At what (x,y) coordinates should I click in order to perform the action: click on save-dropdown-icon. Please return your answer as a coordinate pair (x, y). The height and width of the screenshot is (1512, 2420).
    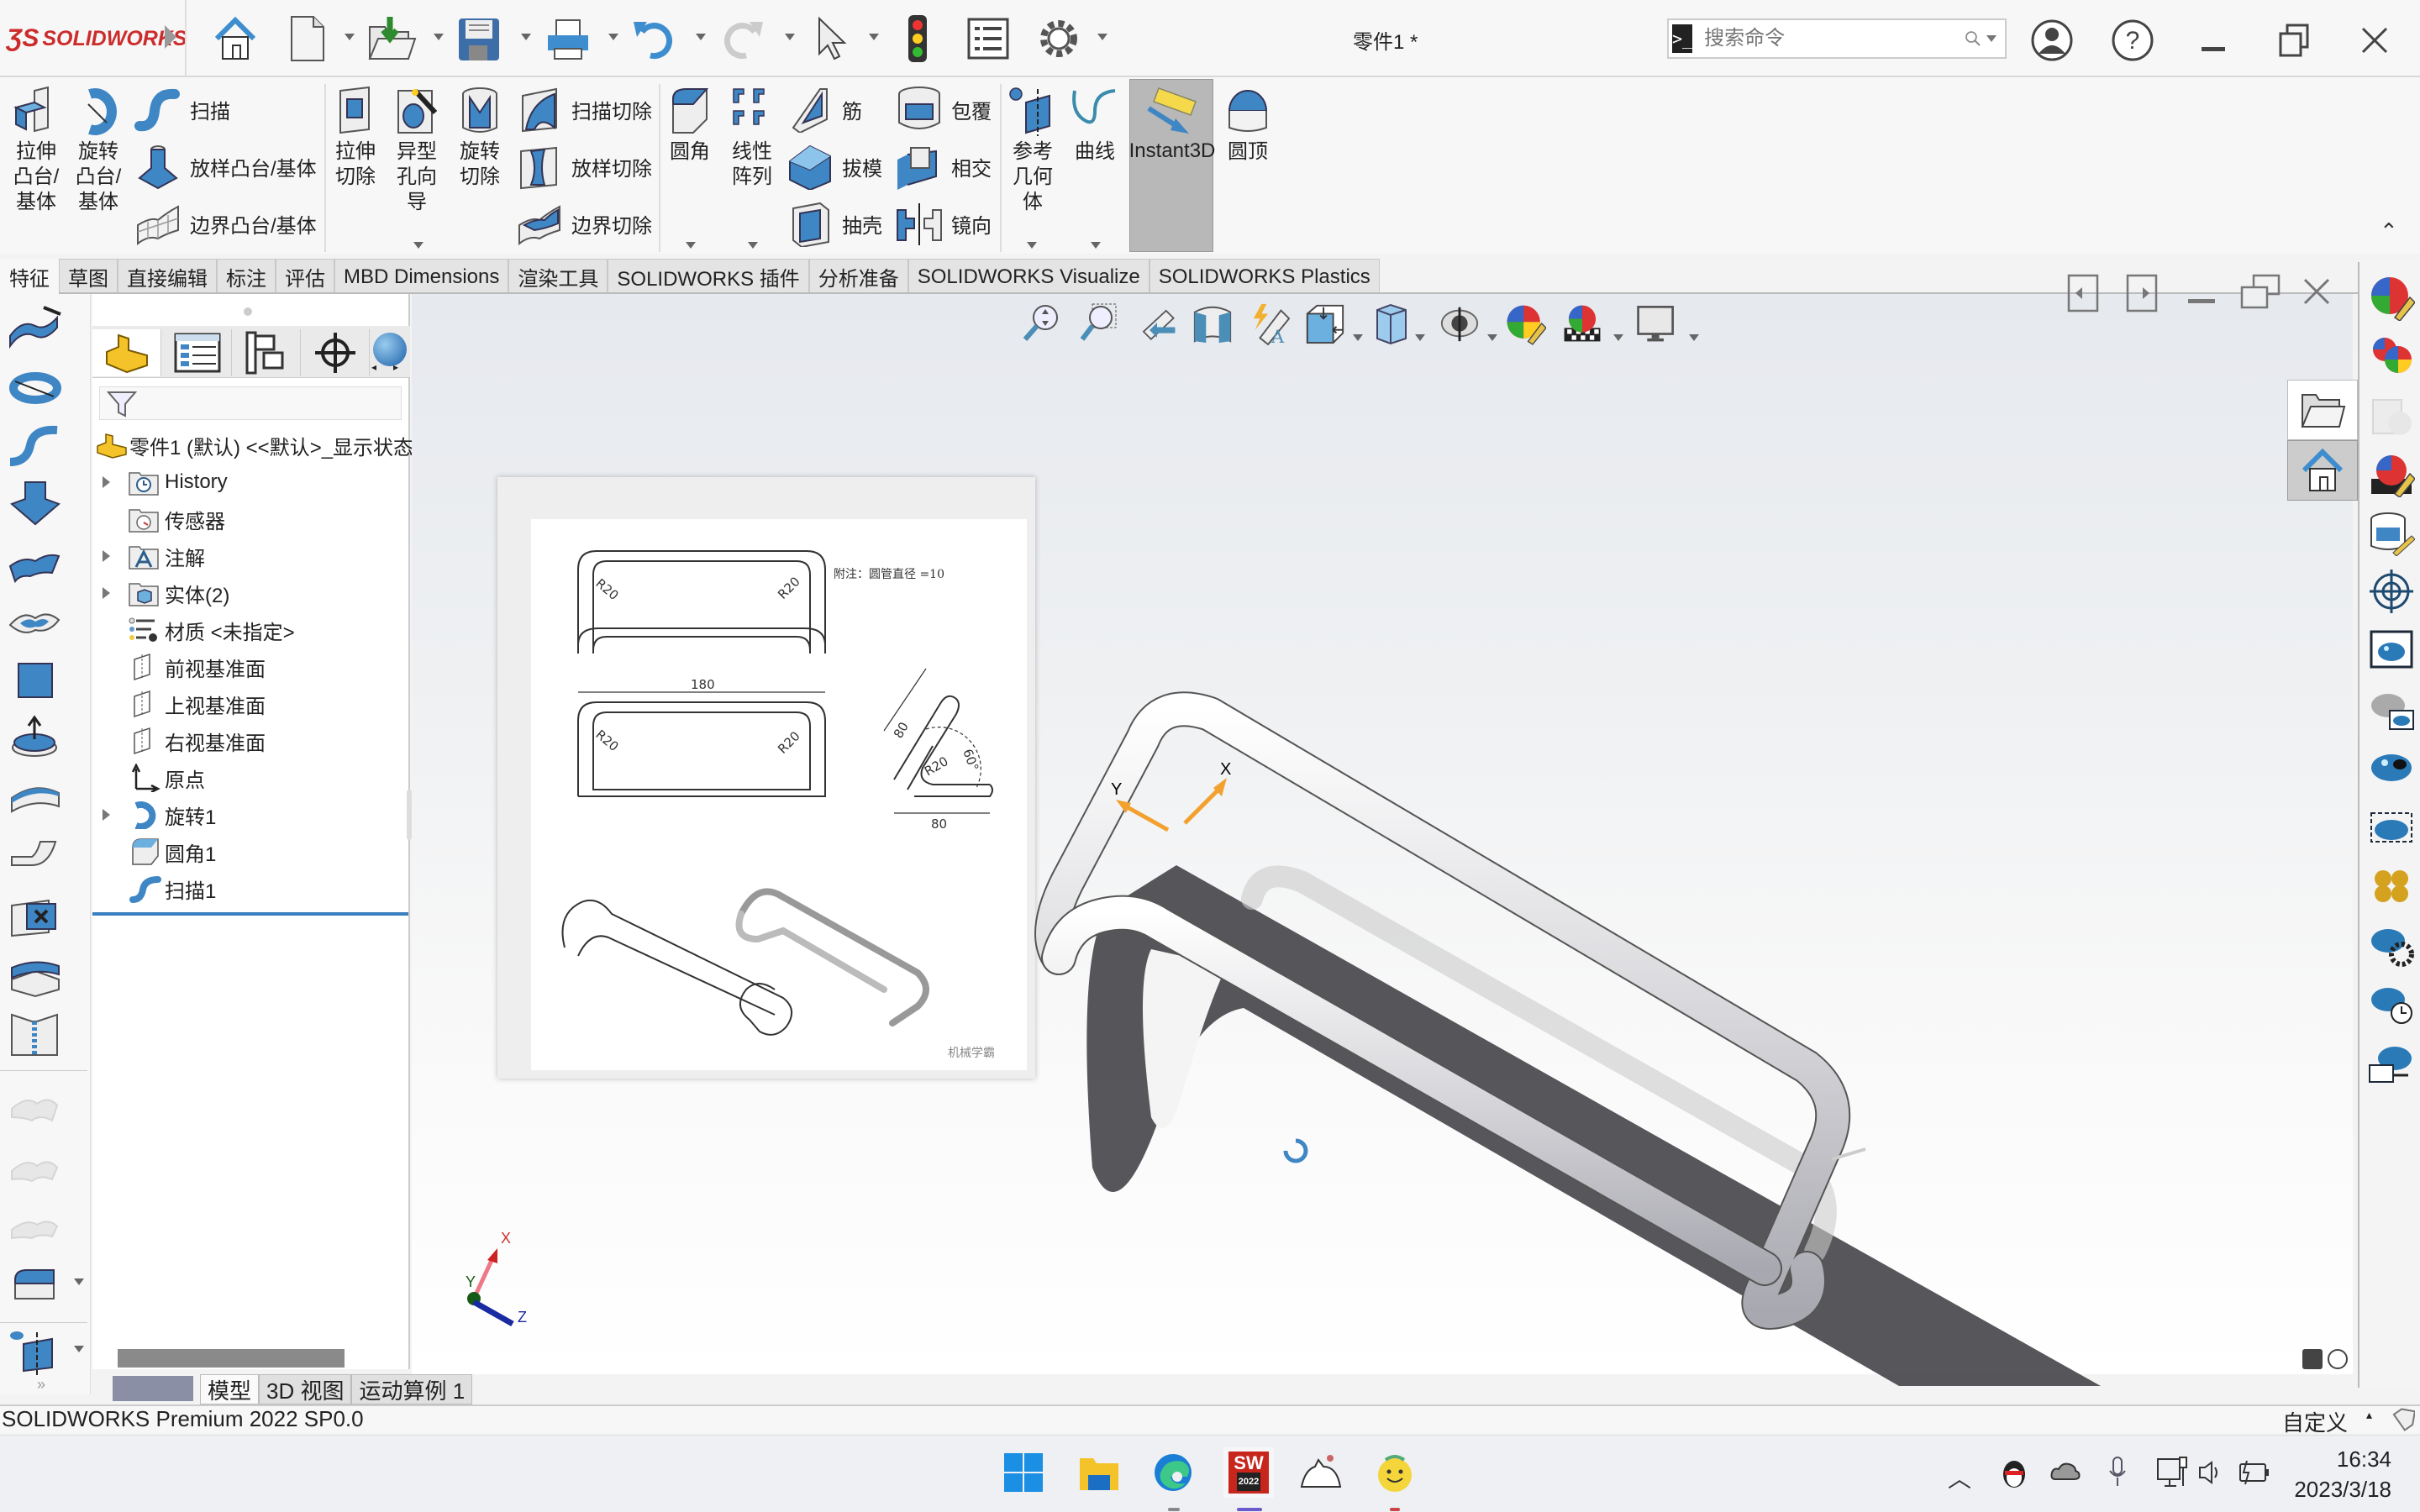
    Looking at the image, I should click on (526, 37).